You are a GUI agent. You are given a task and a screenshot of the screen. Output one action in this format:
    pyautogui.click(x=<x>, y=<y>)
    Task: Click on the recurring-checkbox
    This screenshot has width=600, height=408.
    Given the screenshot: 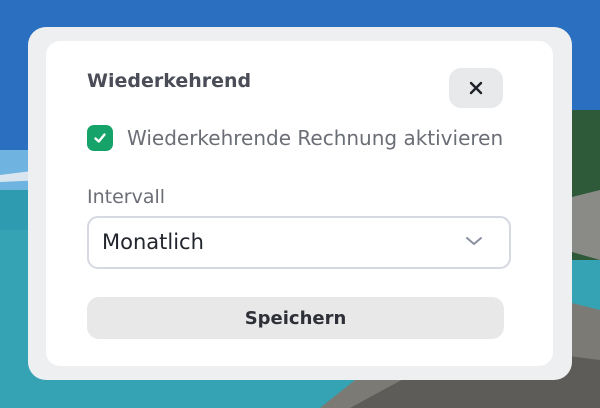 What is the action you would take?
    pyautogui.click(x=100, y=138)
    